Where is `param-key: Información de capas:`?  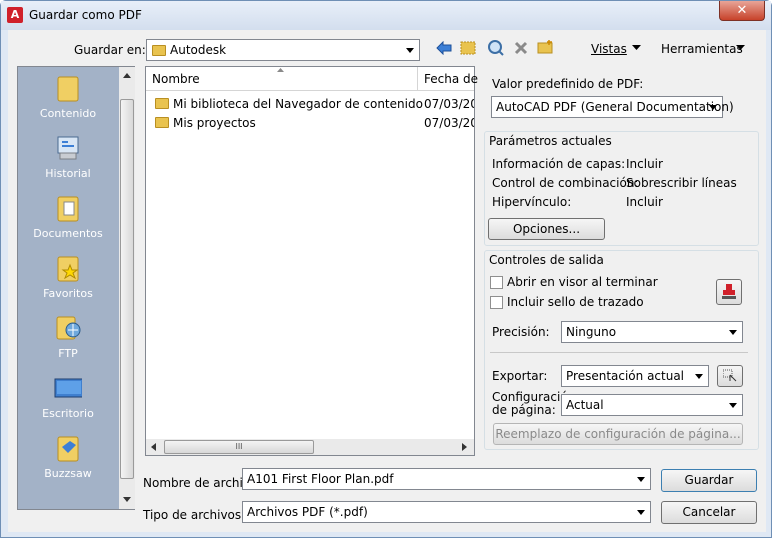 param-key: Información de capas: is located at coordinates (559, 164).